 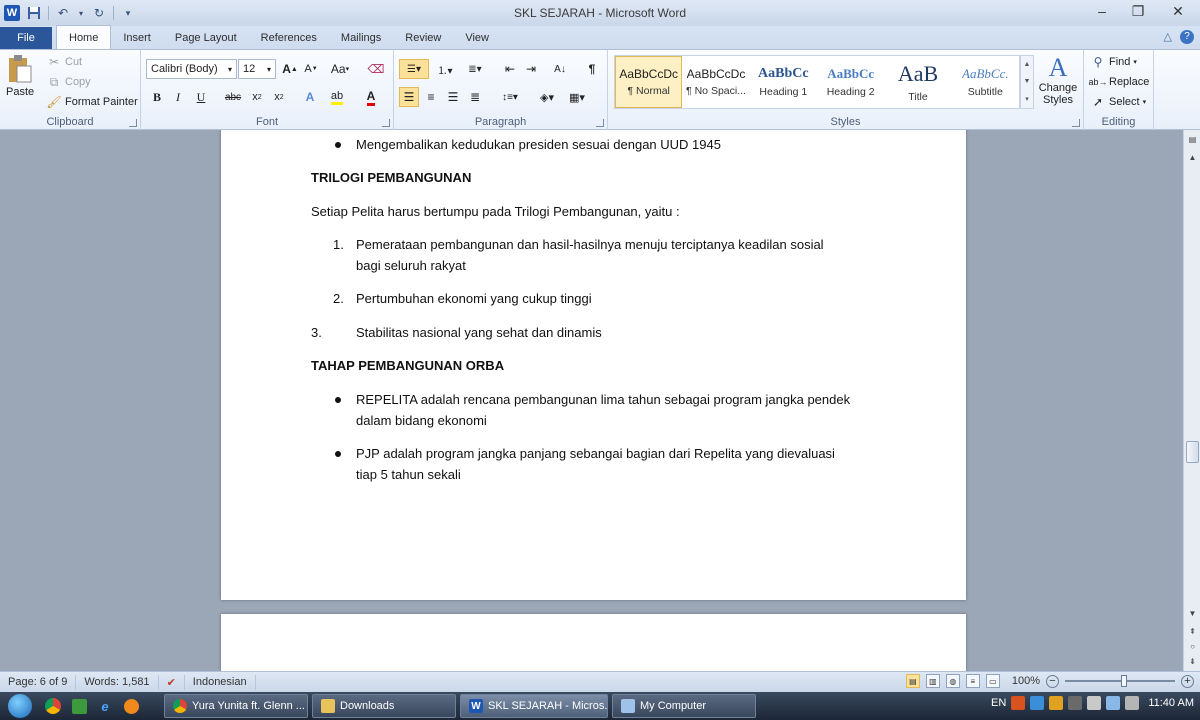 I want to click on tab-page-layout: Page Layout, so click(x=206, y=38).